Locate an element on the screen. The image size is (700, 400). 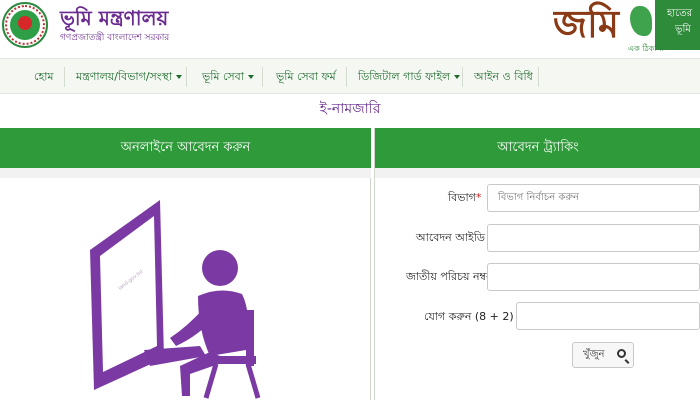
nav-item-laws: আইন ও বিধি is located at coordinates (503, 77).